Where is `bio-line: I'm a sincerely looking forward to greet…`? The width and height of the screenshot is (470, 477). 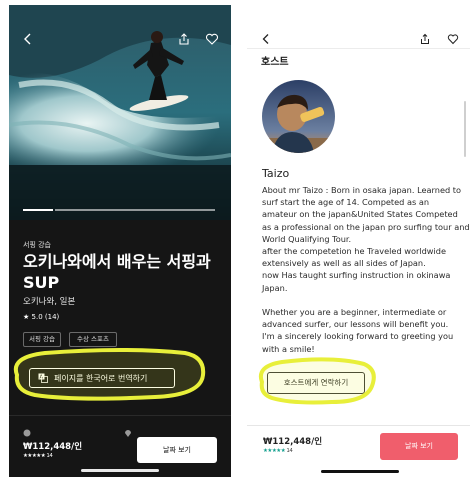 bio-line: I'm a sincerely looking forward to greet… is located at coordinates (358, 336).